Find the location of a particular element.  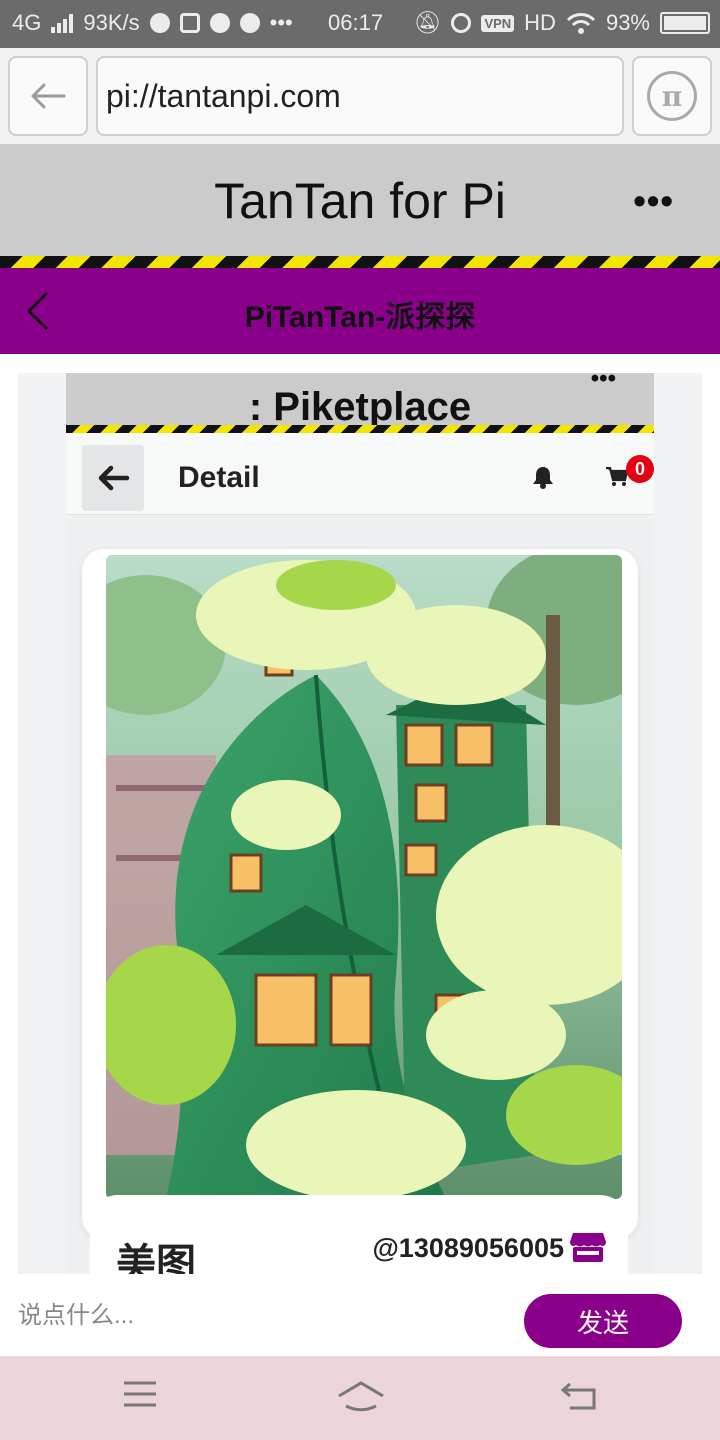

network-speed: 93K/s is located at coordinates (111, 22).